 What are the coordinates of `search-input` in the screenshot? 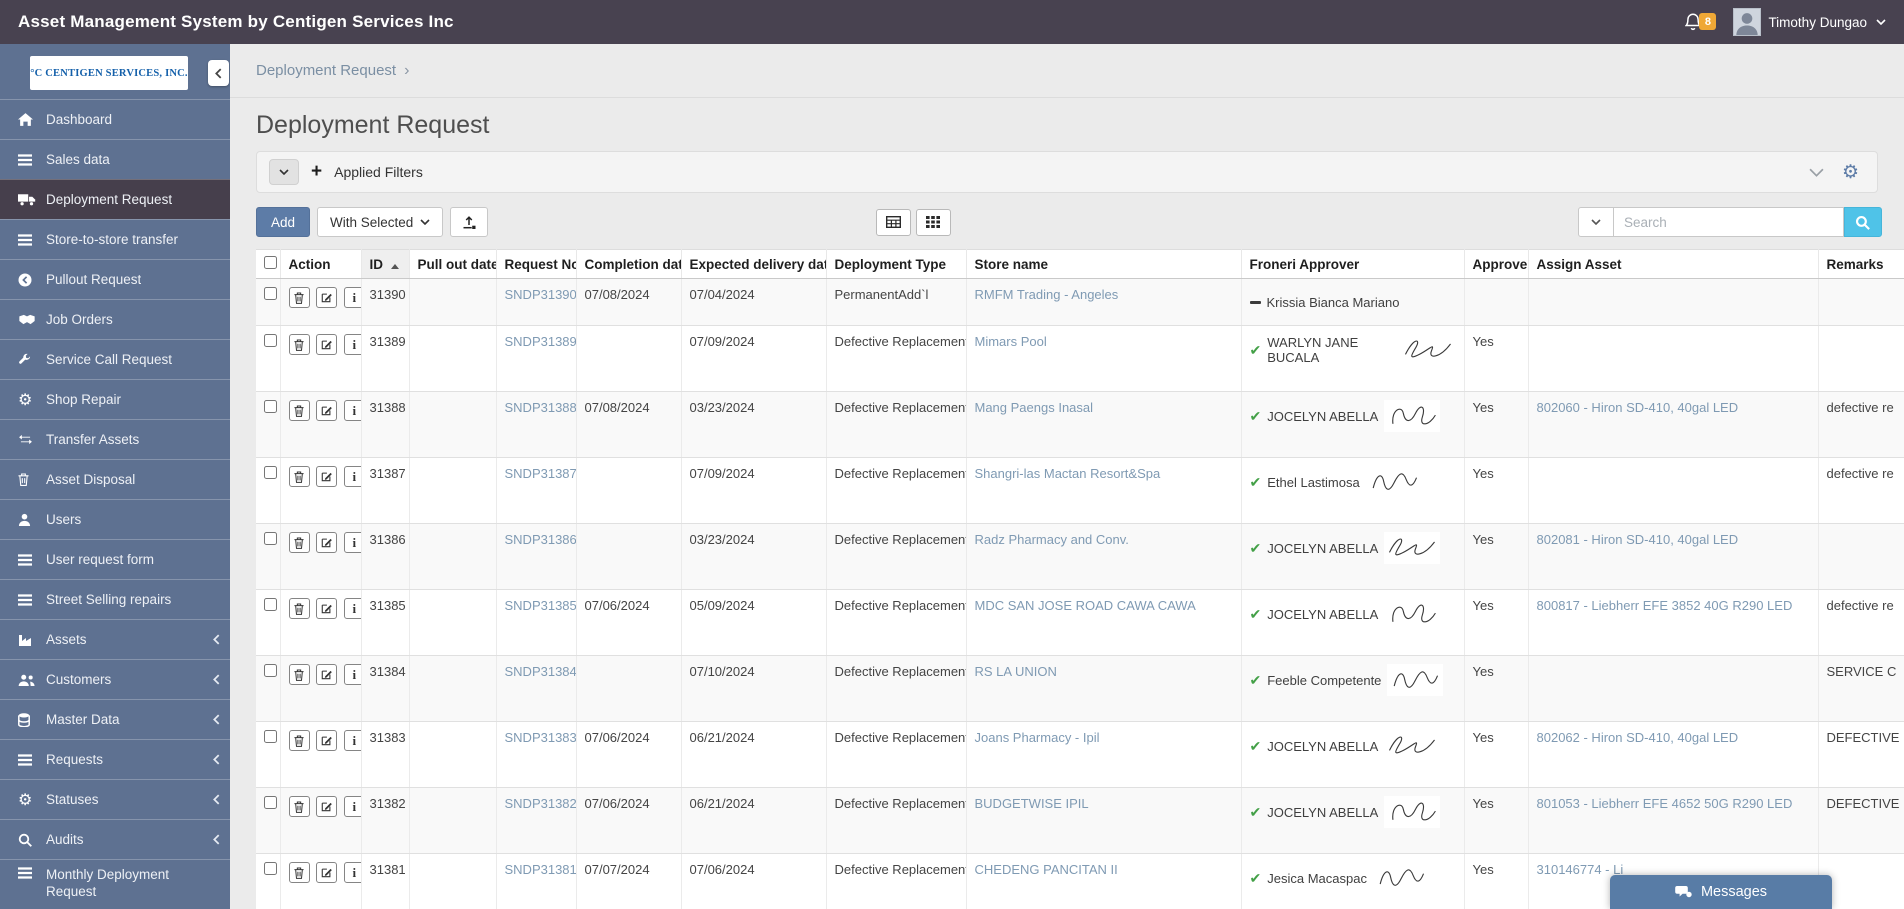 It's located at (1728, 222).